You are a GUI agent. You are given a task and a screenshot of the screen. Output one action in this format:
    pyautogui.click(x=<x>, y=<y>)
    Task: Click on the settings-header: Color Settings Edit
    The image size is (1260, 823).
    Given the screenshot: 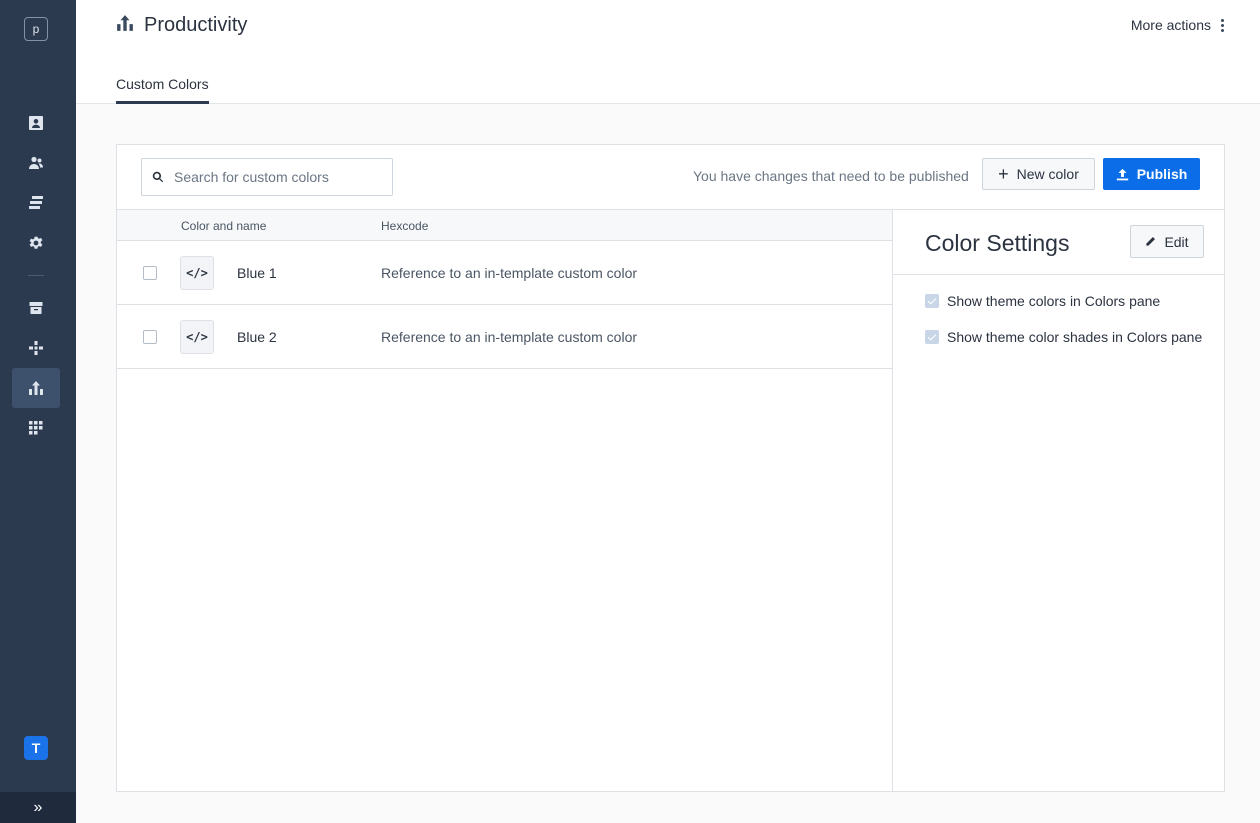 What is the action you would take?
    pyautogui.click(x=1058, y=242)
    